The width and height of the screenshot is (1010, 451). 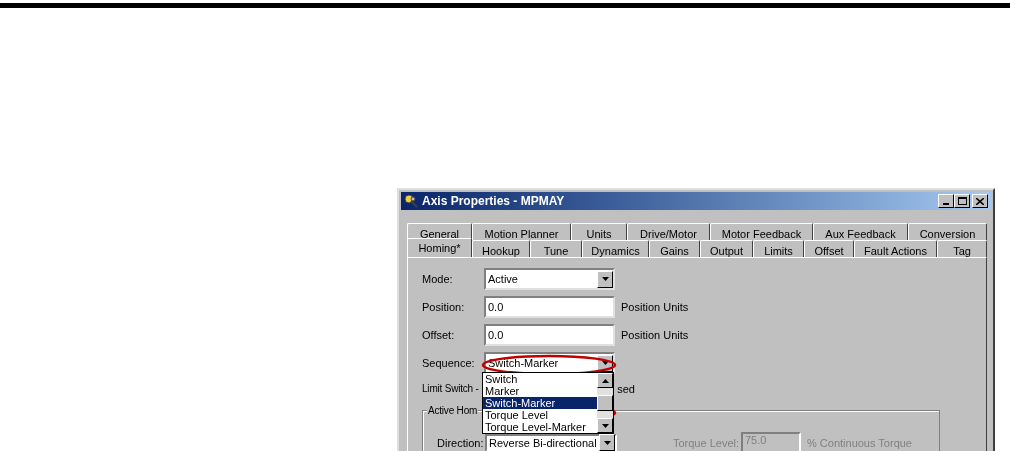 What do you see at coordinates (705, 442) in the screenshot?
I see `torque-level-label: Torque Level:` at bounding box center [705, 442].